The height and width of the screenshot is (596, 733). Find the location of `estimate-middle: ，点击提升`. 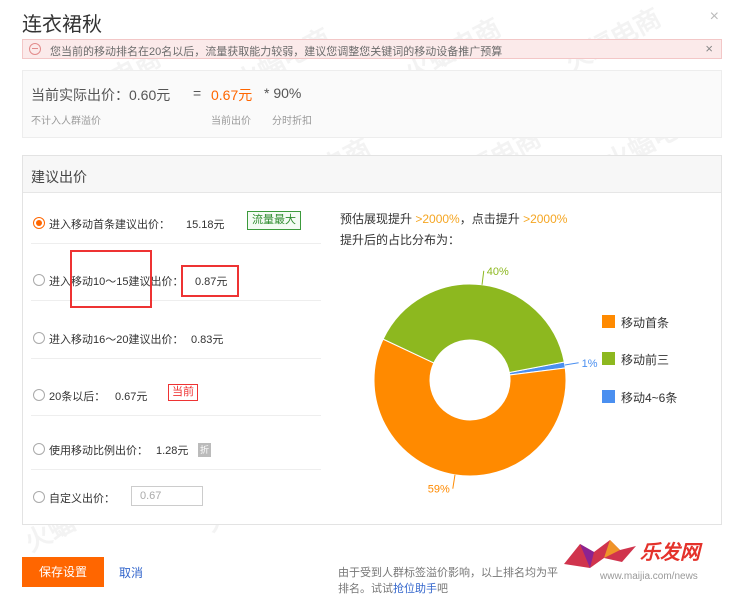

estimate-middle: ，点击提升 is located at coordinates (491, 219).